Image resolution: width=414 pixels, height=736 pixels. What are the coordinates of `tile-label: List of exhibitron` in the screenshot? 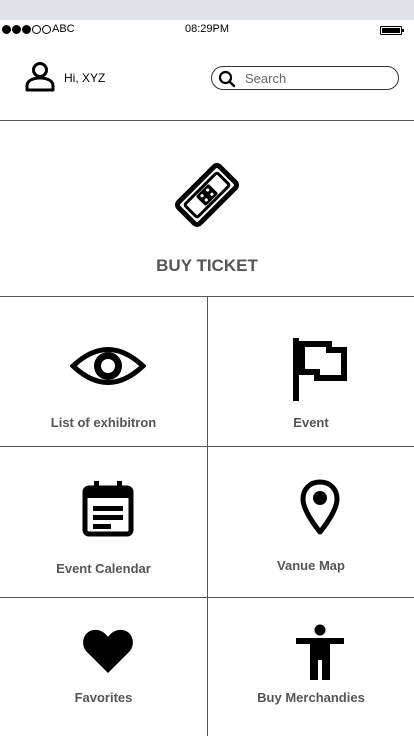 It's located at (103, 422).